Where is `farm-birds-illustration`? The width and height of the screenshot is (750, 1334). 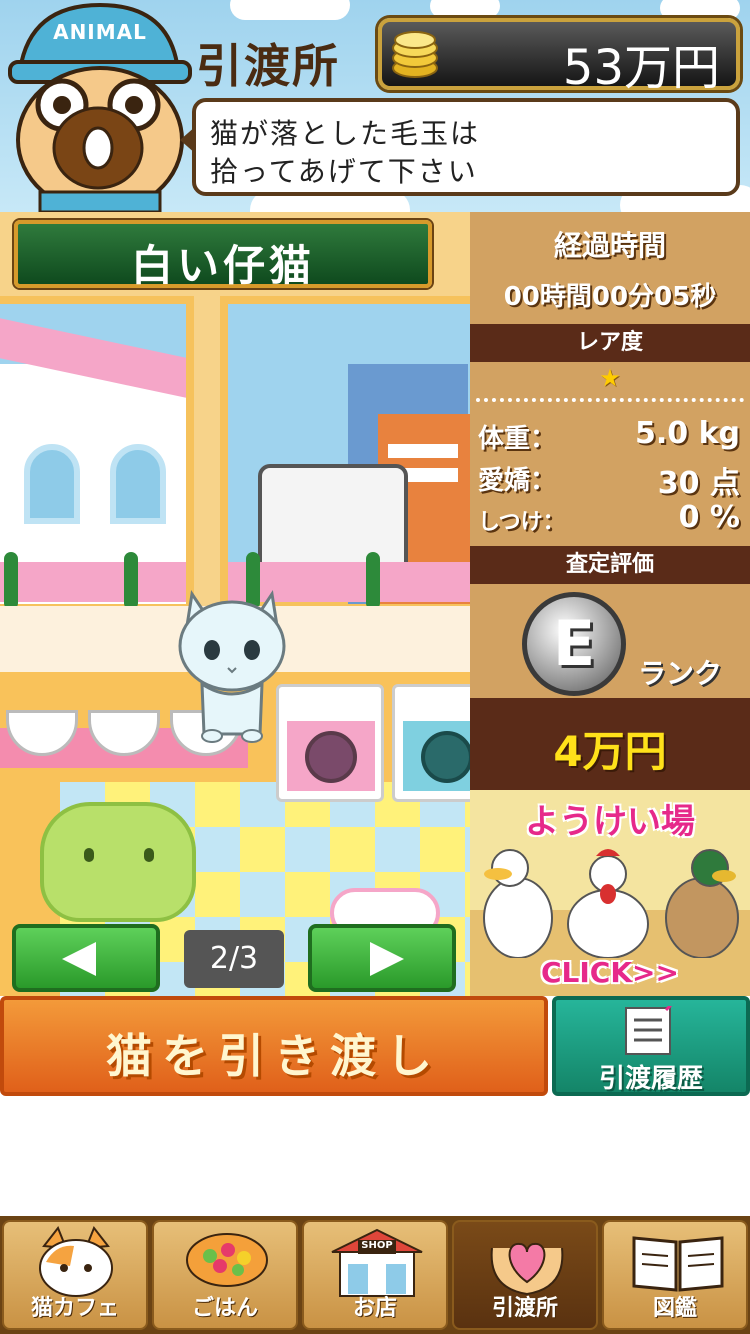 farm-birds-illustration is located at coordinates (611, 903).